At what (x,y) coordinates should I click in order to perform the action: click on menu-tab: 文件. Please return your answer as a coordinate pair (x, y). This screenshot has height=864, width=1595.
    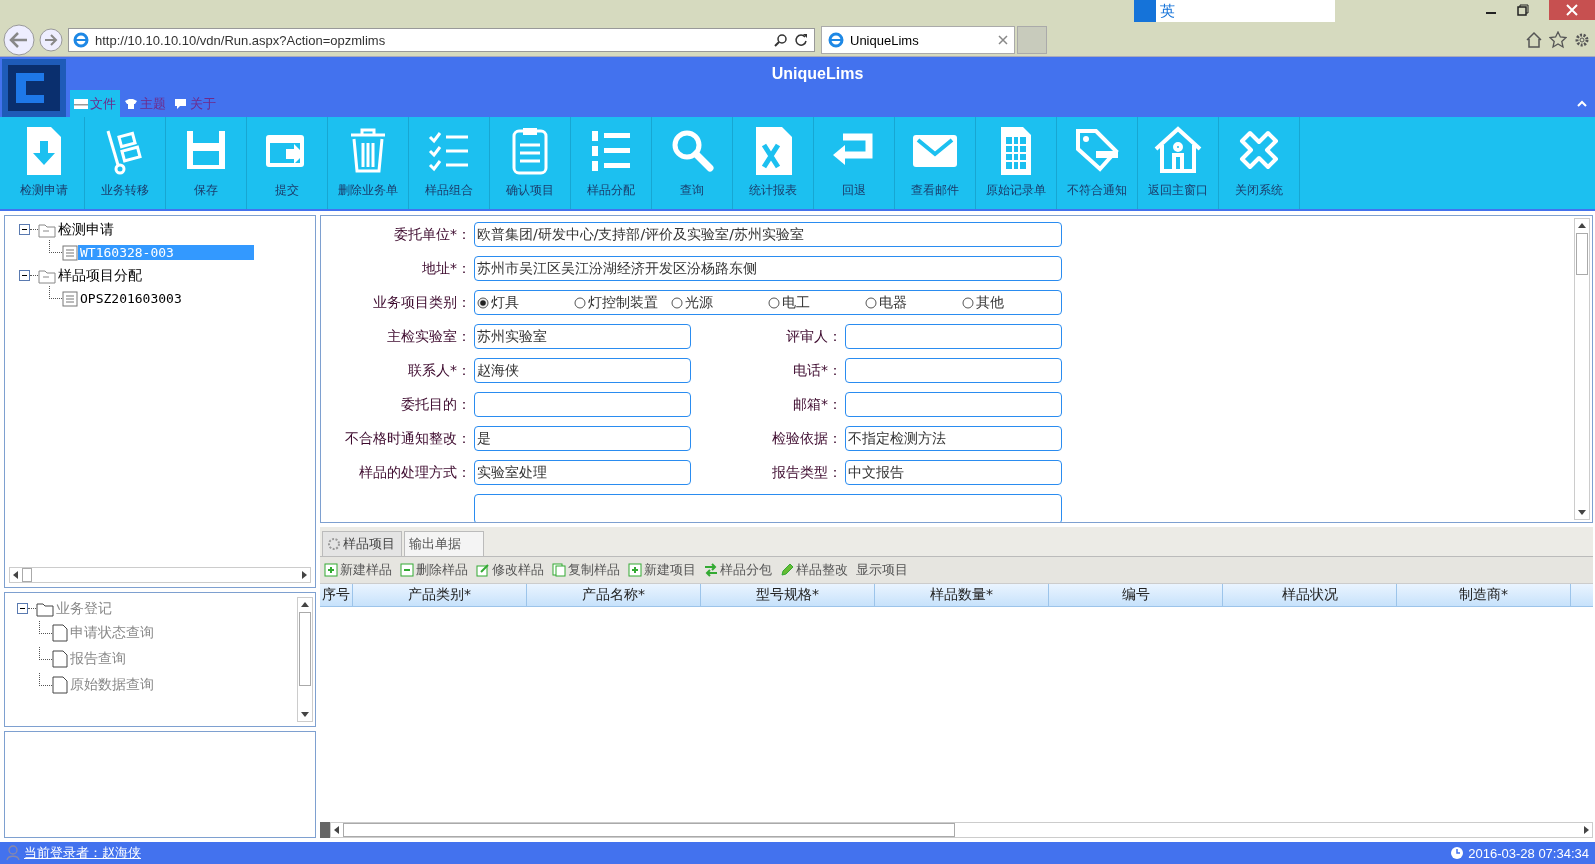
    Looking at the image, I should click on (95, 103).